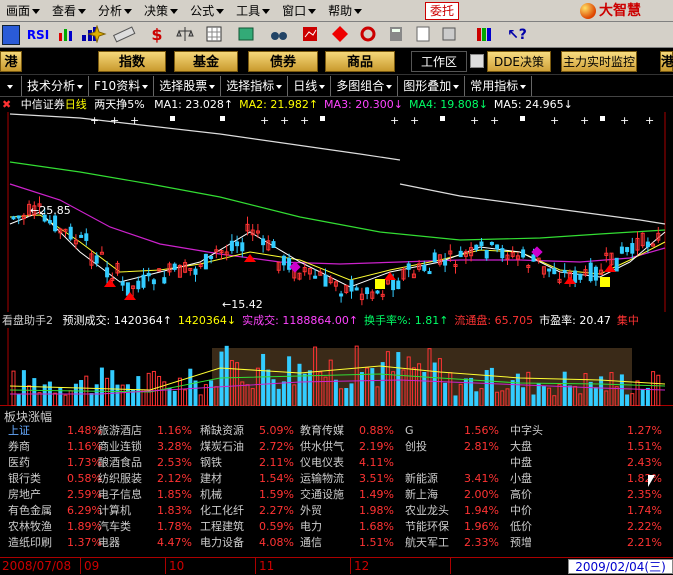 The height and width of the screenshot is (575, 673). Describe the element at coordinates (69, 11) in the screenshot. I see `menu-item: 查看` at that location.